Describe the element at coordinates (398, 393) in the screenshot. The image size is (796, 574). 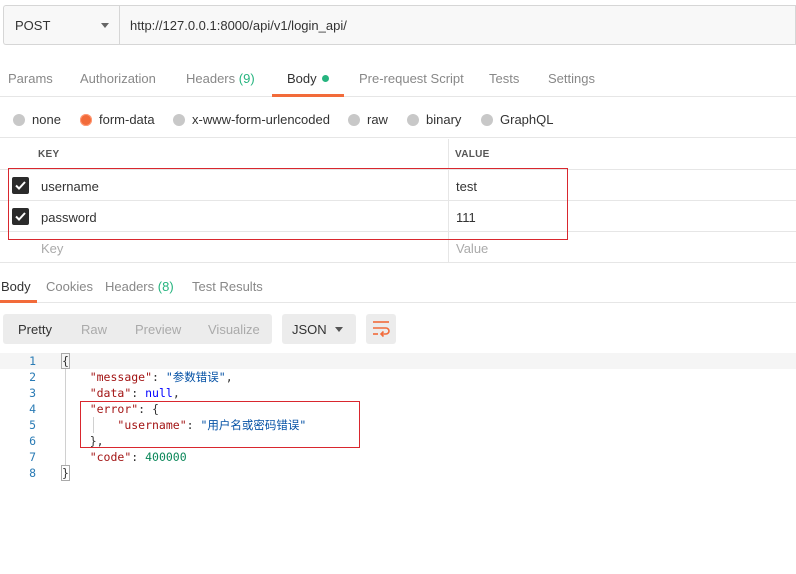
I see `code-line: 3 "data": null,` at that location.